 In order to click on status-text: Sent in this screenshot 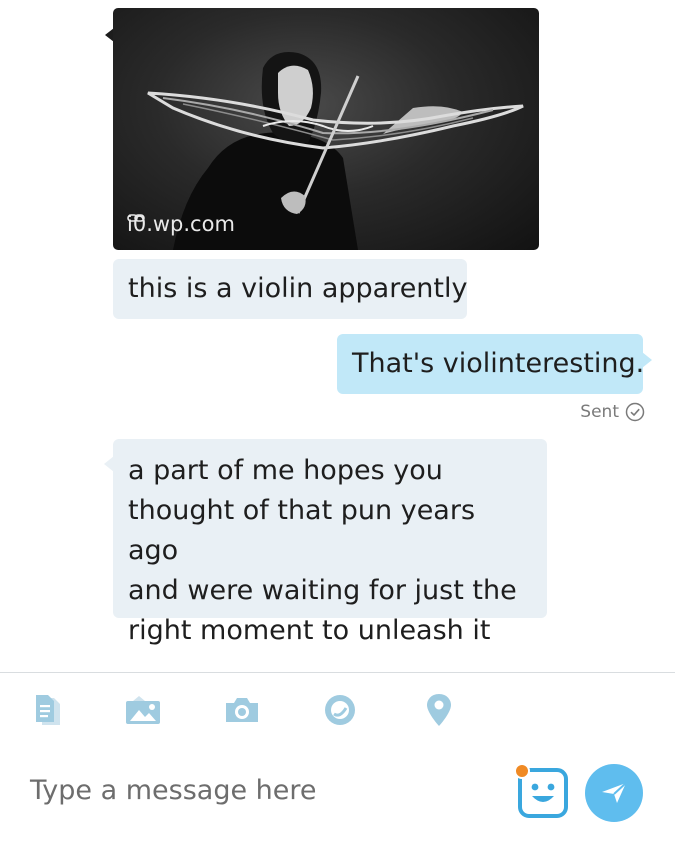, I will do `click(599, 412)`.